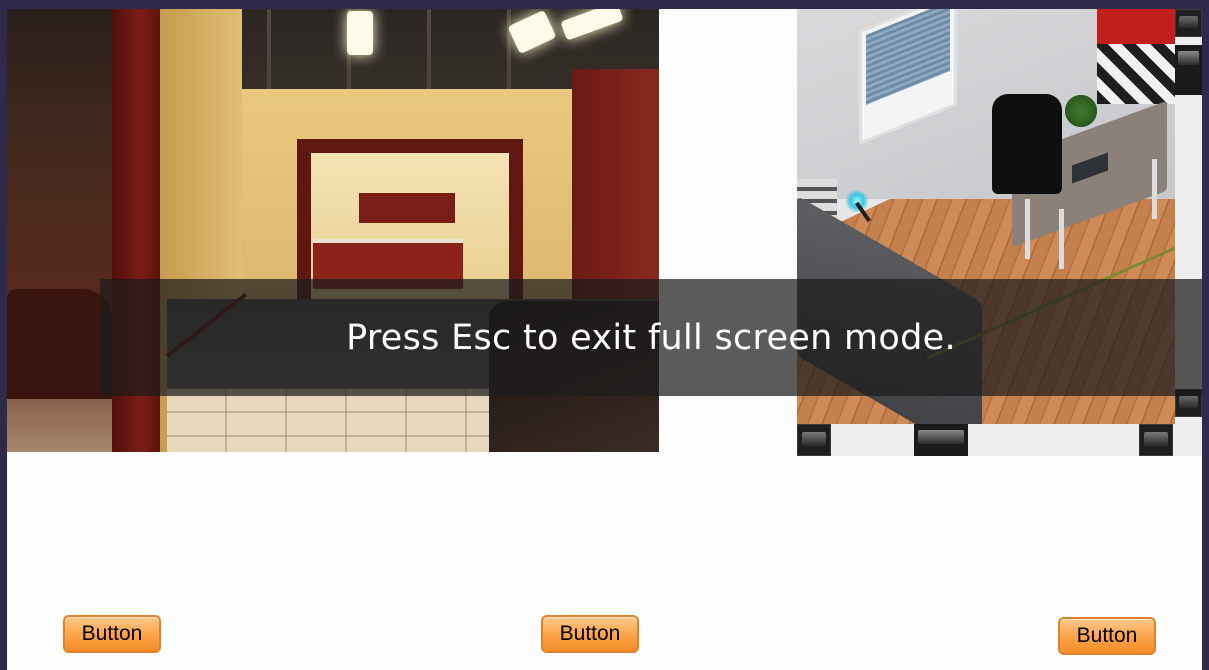 This screenshot has height=670, width=1209. I want to click on fullscreen-notice-text: Press Esc to exit full screen mode., so click(651, 337).